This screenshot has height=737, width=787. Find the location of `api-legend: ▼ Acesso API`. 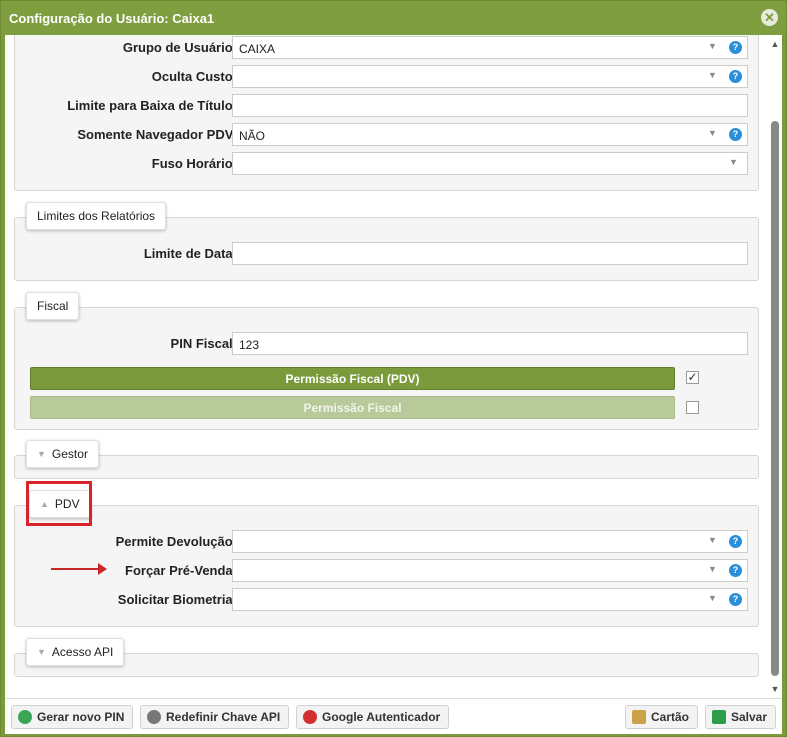

api-legend: ▼ Acesso API is located at coordinates (75, 652).